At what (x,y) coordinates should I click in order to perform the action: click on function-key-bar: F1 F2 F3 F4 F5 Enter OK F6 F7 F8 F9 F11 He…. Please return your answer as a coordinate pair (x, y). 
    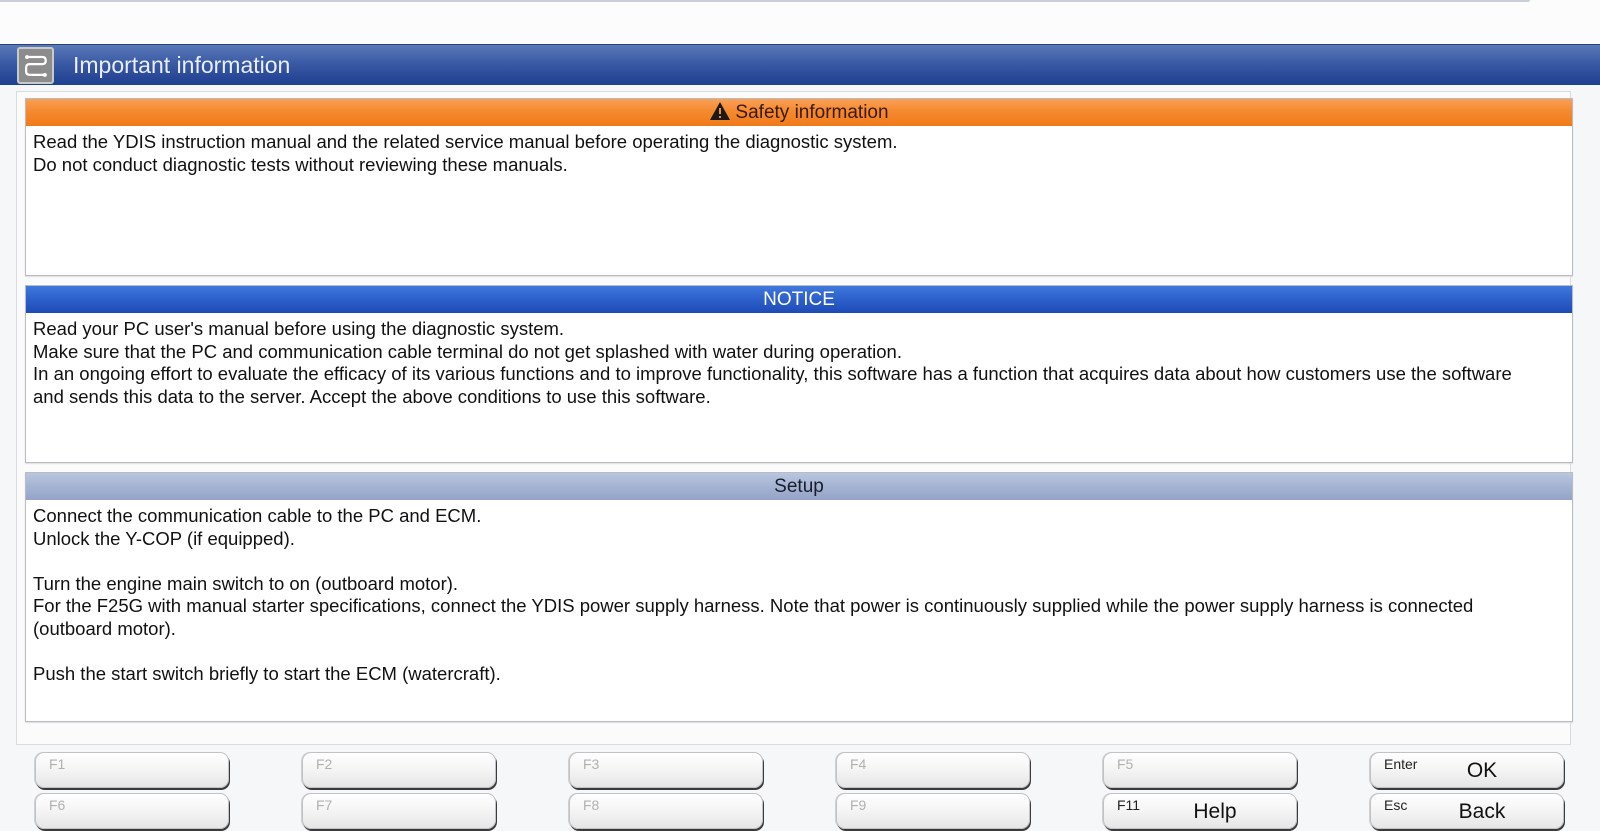
    Looking at the image, I should click on (800, 791).